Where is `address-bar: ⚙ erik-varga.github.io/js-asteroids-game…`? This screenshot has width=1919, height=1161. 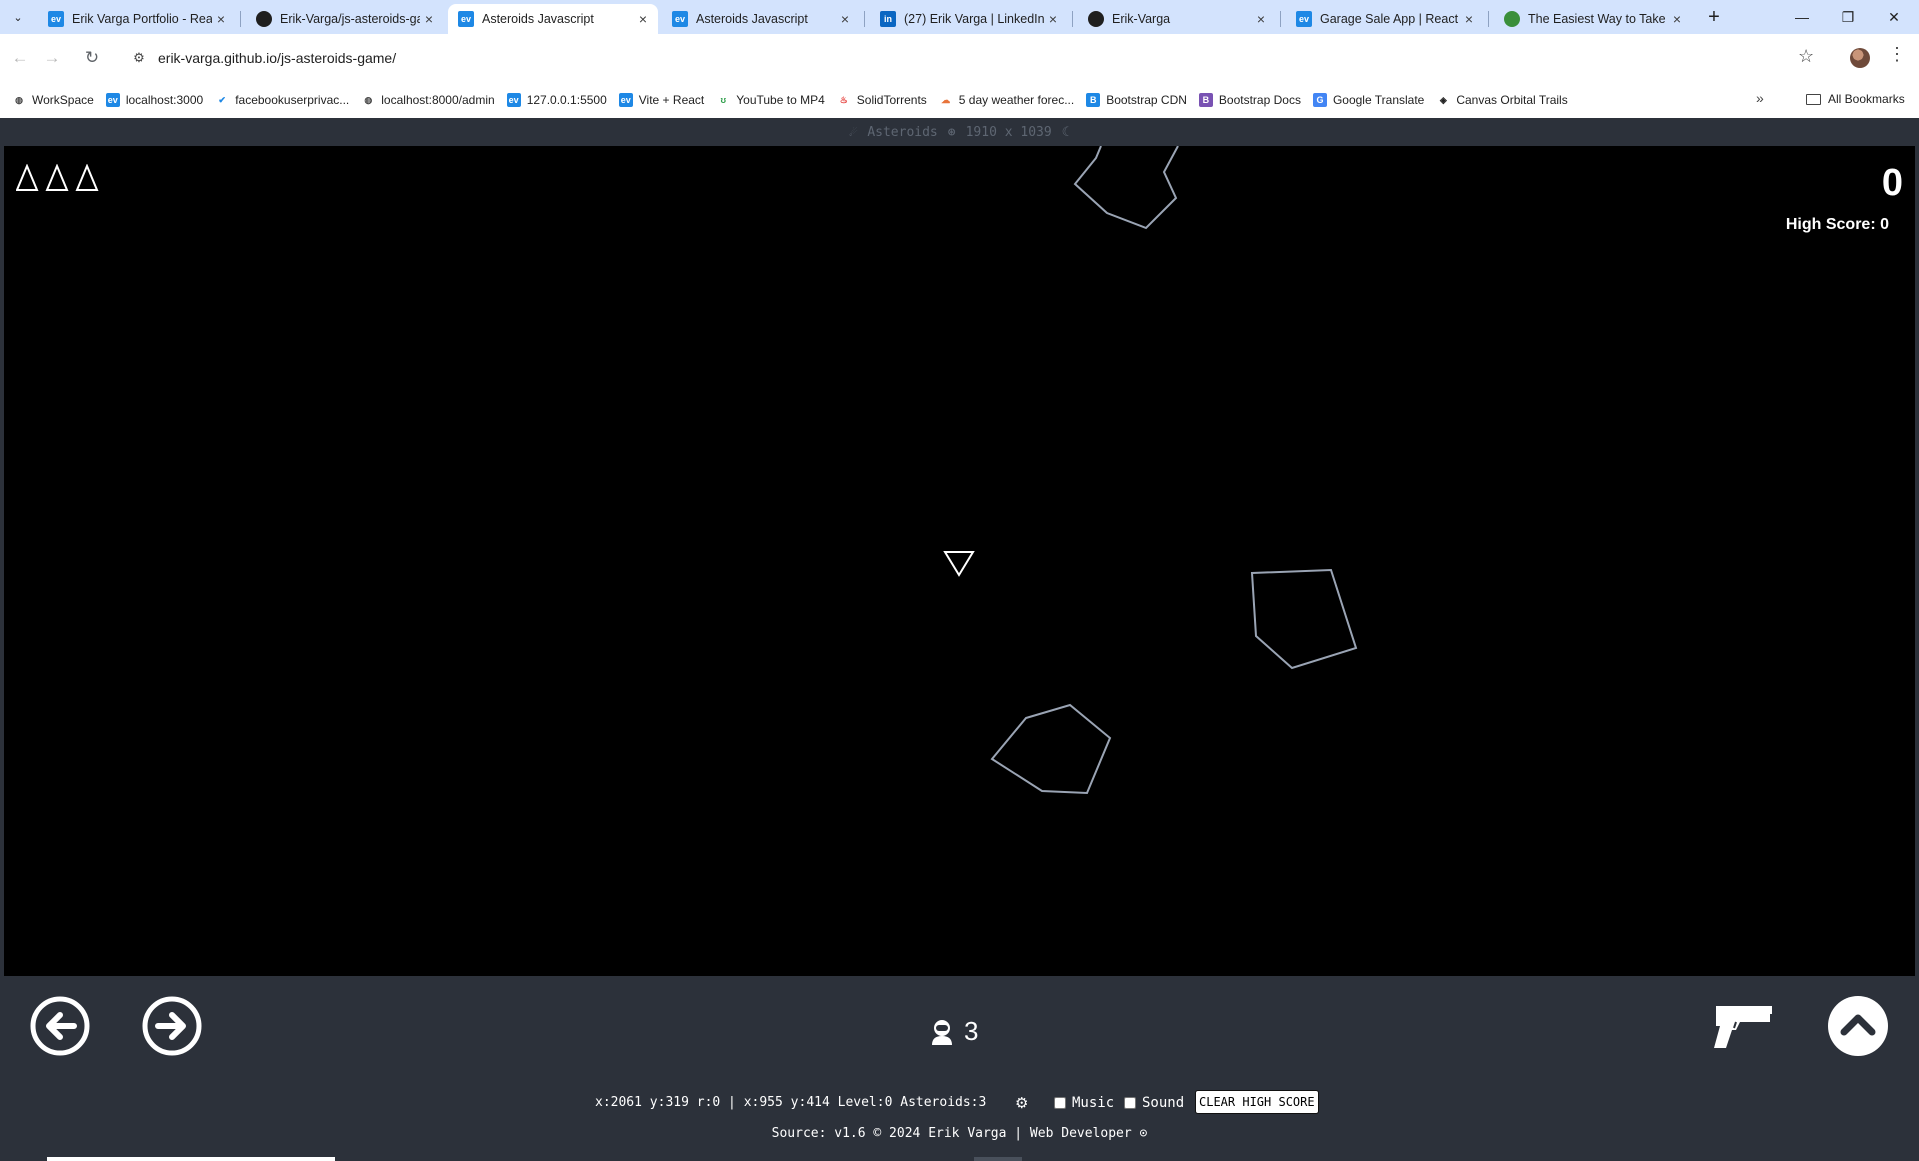 address-bar: ⚙ erik-varga.github.io/js-asteroids-game… is located at coordinates (974, 58).